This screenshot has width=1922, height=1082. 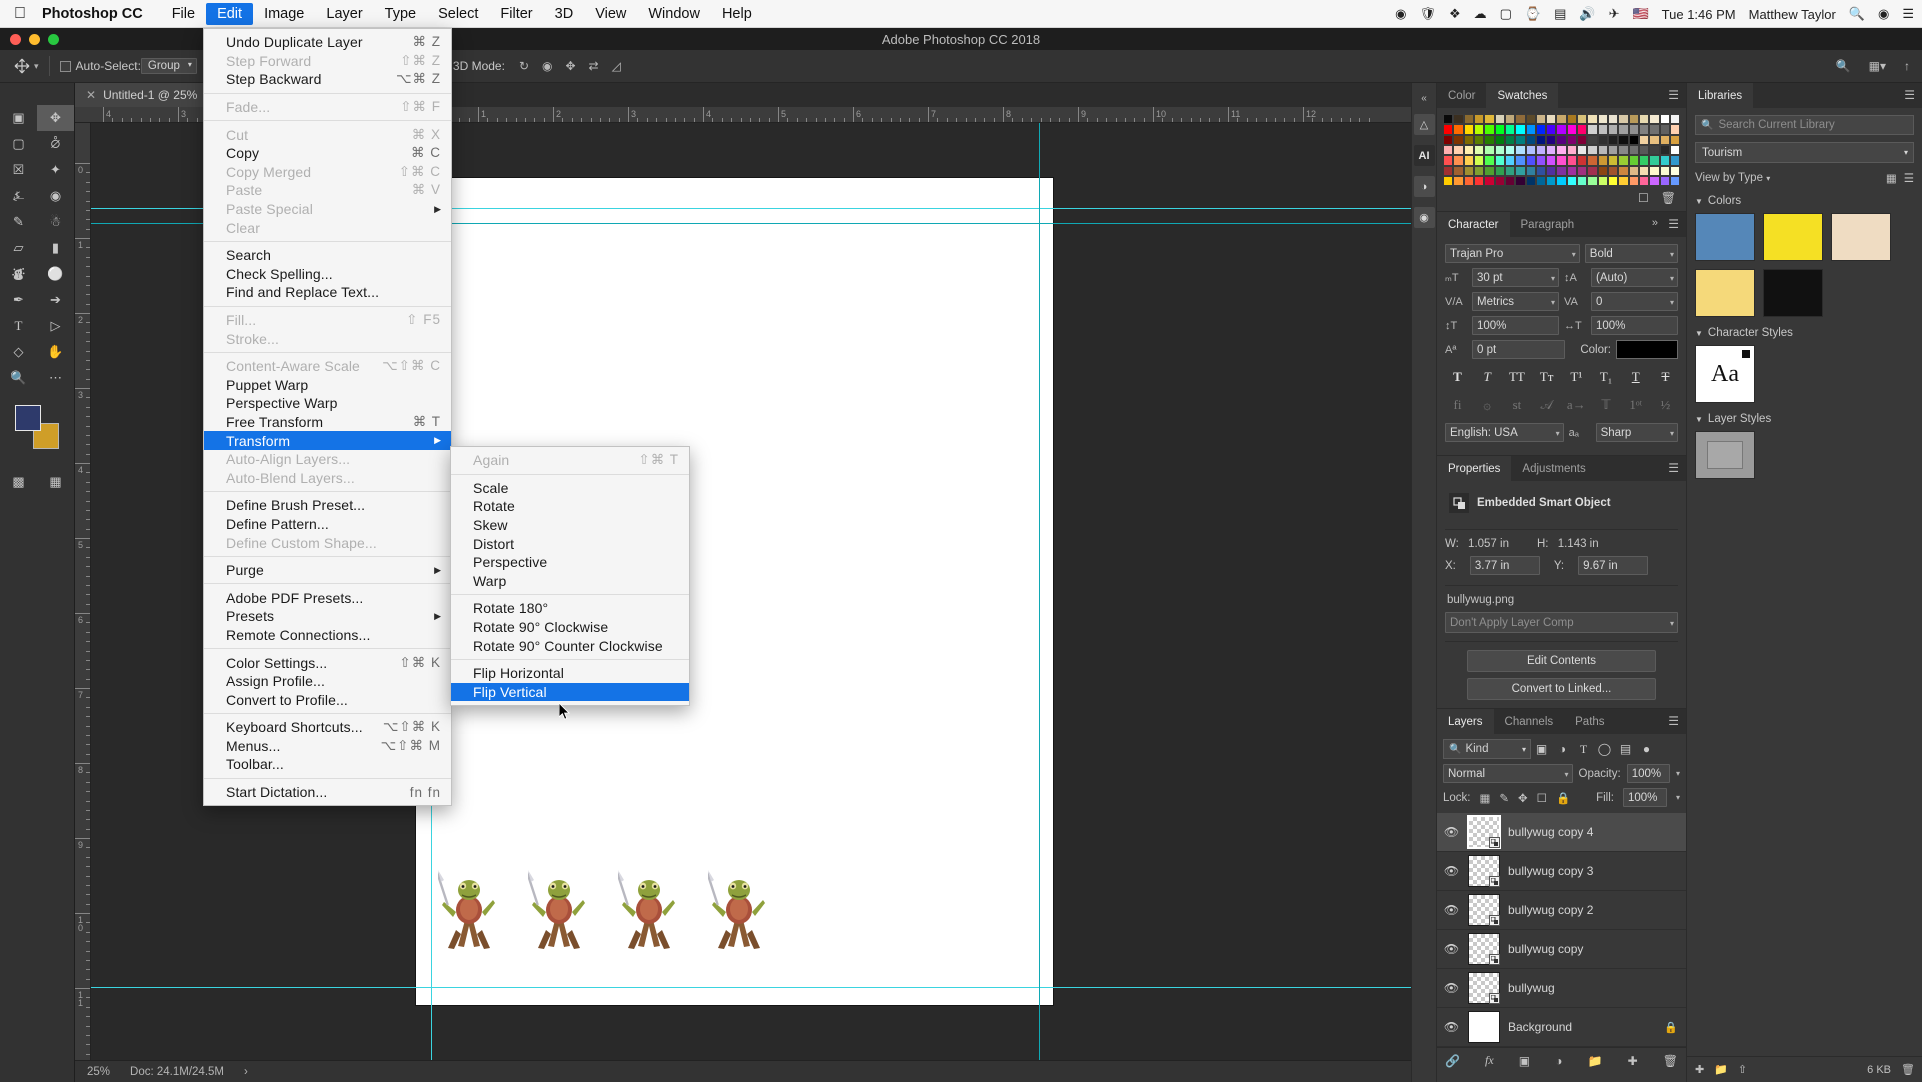 What do you see at coordinates (18, 378) in the screenshot?
I see `tool-zoom: 🔍` at bounding box center [18, 378].